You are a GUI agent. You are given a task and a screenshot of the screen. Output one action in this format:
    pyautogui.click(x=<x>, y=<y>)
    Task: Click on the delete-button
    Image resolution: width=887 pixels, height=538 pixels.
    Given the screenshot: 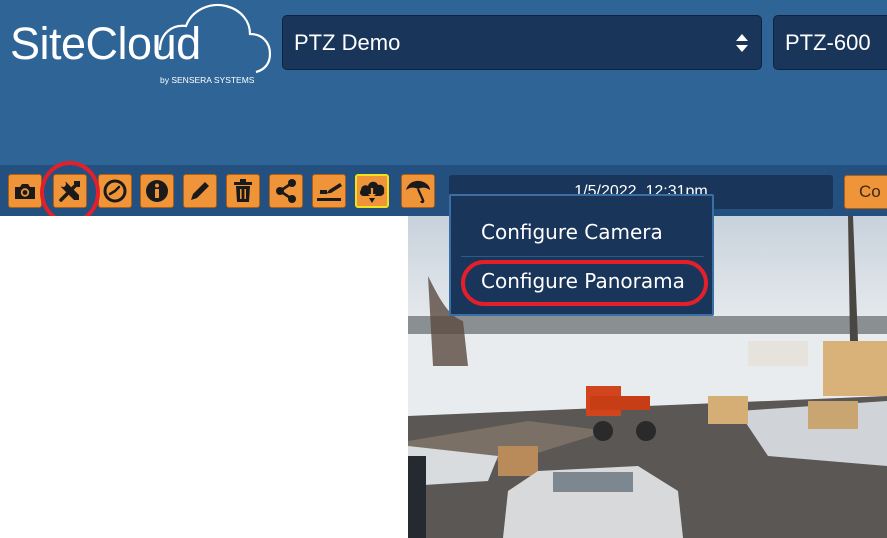 What is the action you would take?
    pyautogui.click(x=243, y=191)
    